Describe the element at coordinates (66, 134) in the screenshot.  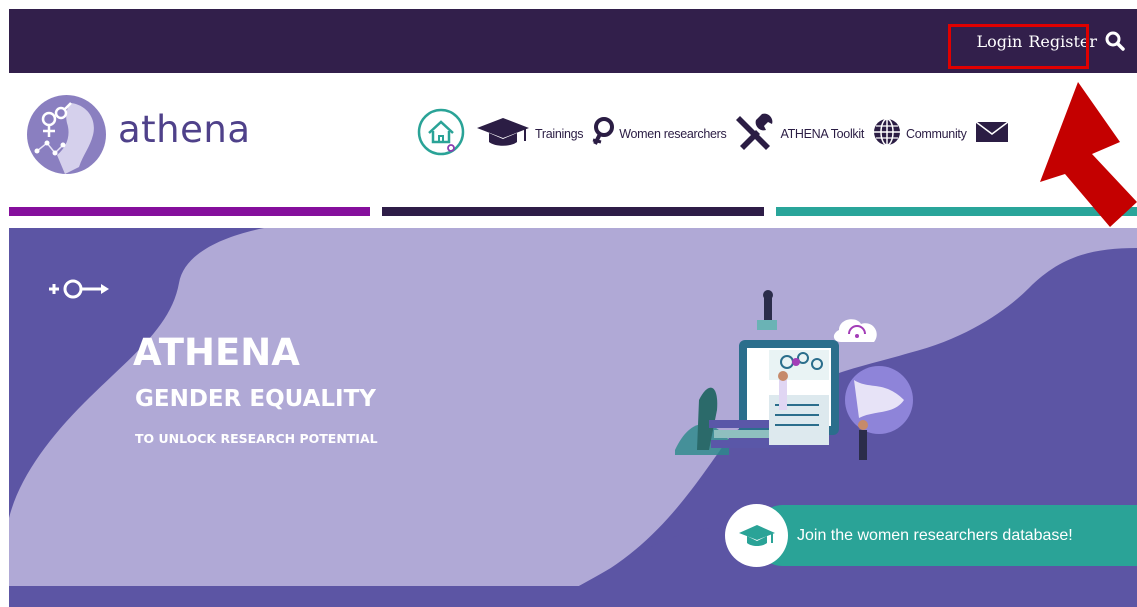
I see `athena-logo-icon` at that location.